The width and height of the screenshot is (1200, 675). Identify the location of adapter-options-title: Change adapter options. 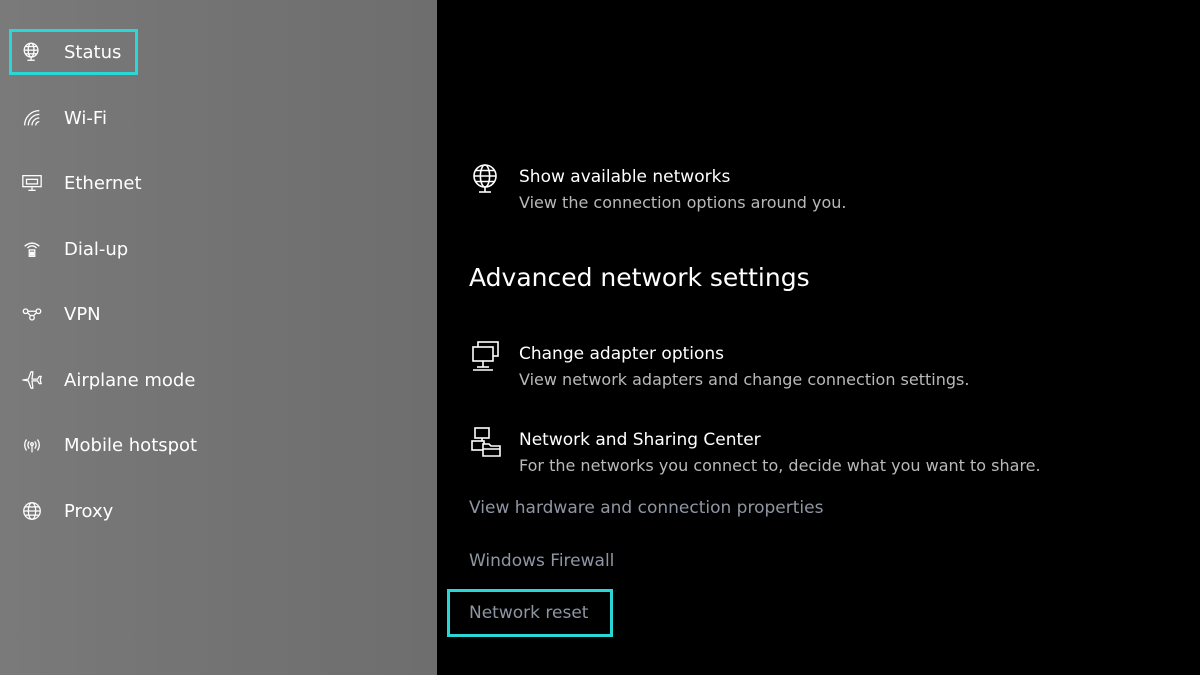
(622, 354).